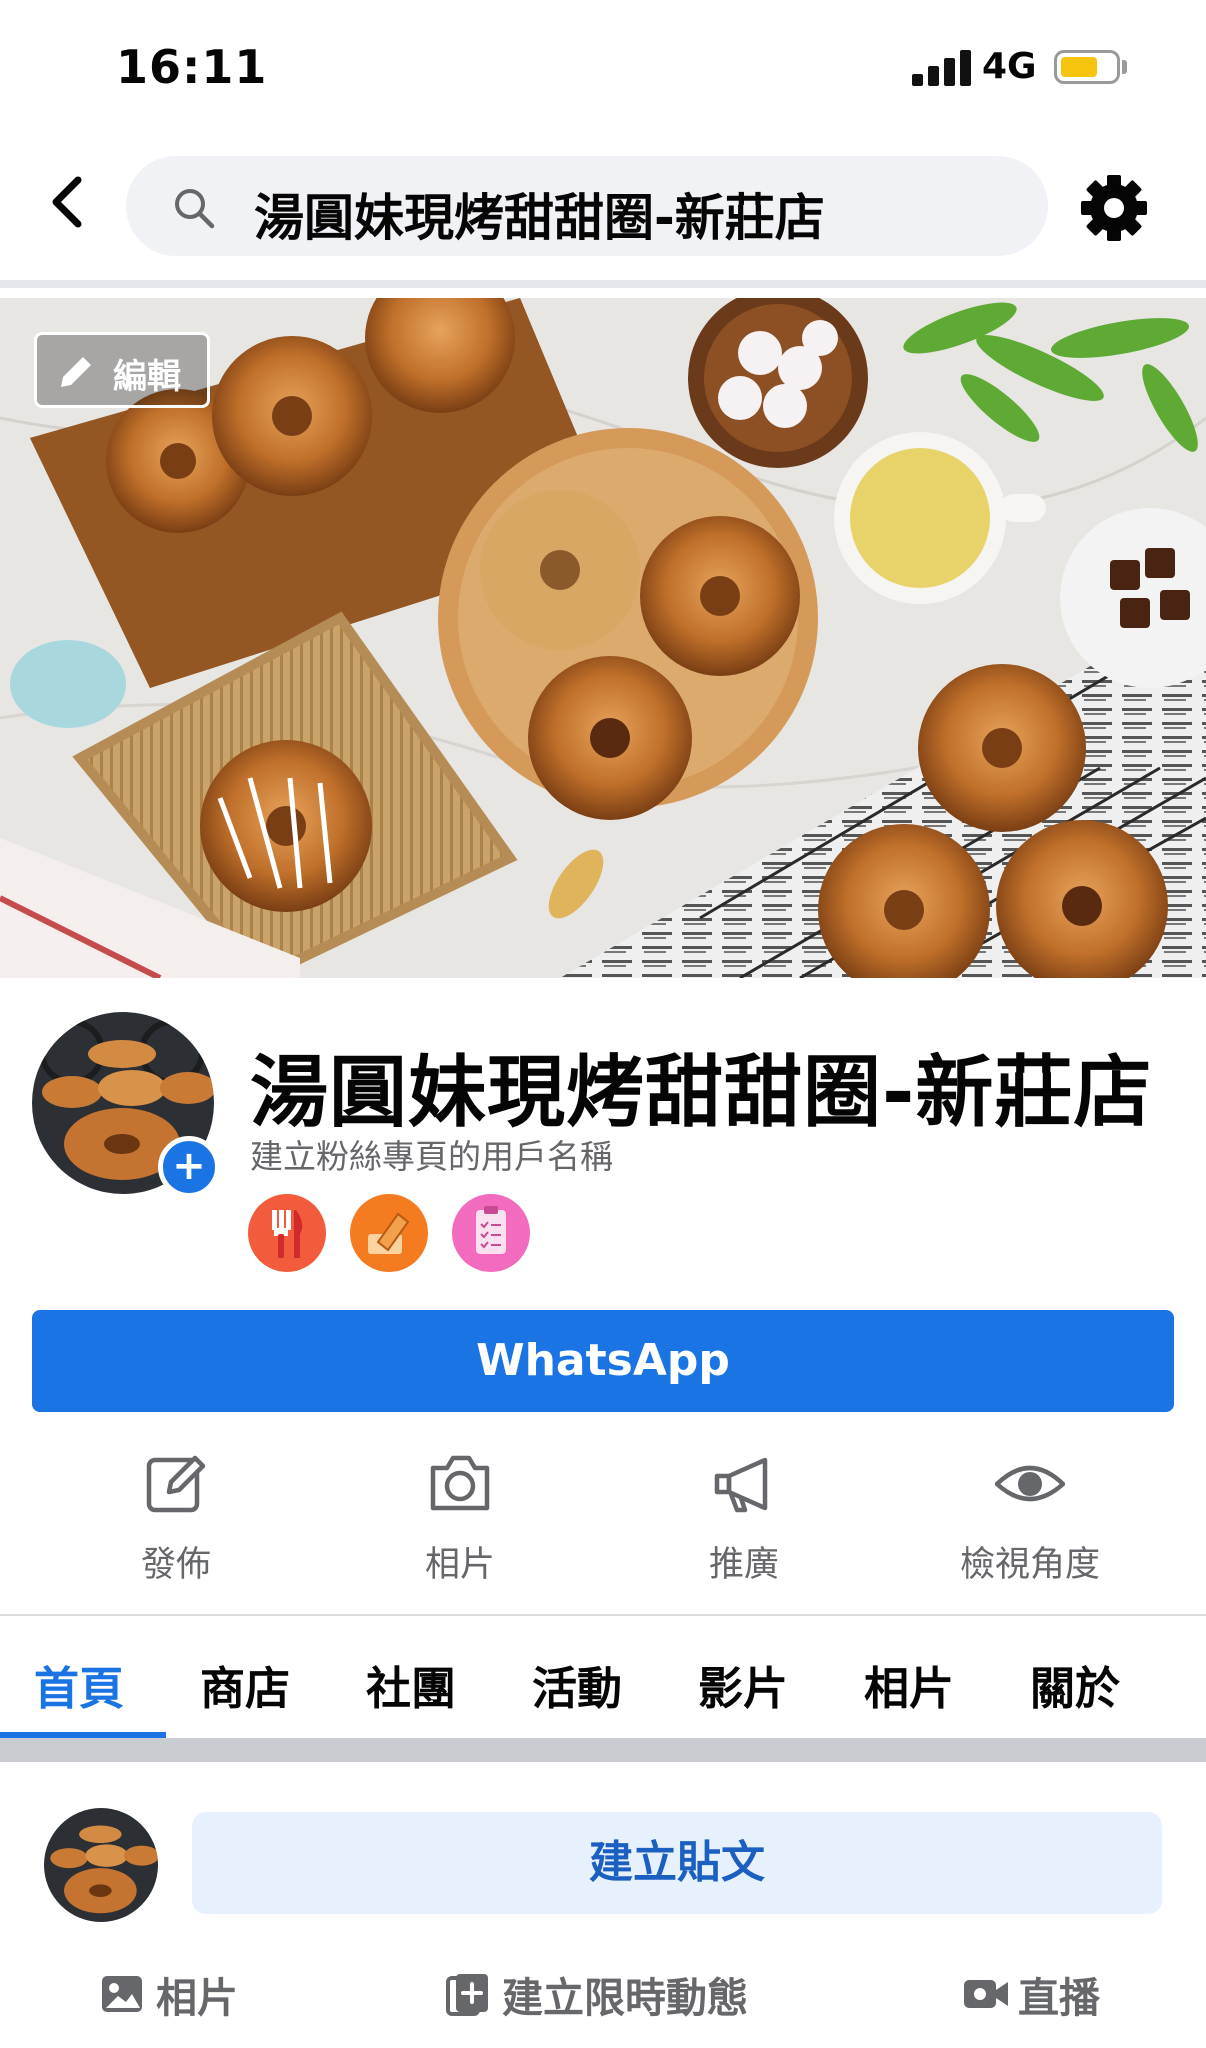 The image size is (1206, 2048). I want to click on page-tabs: 首頁 商店 社團 活動 影片 相片 關於, so click(603, 1678).